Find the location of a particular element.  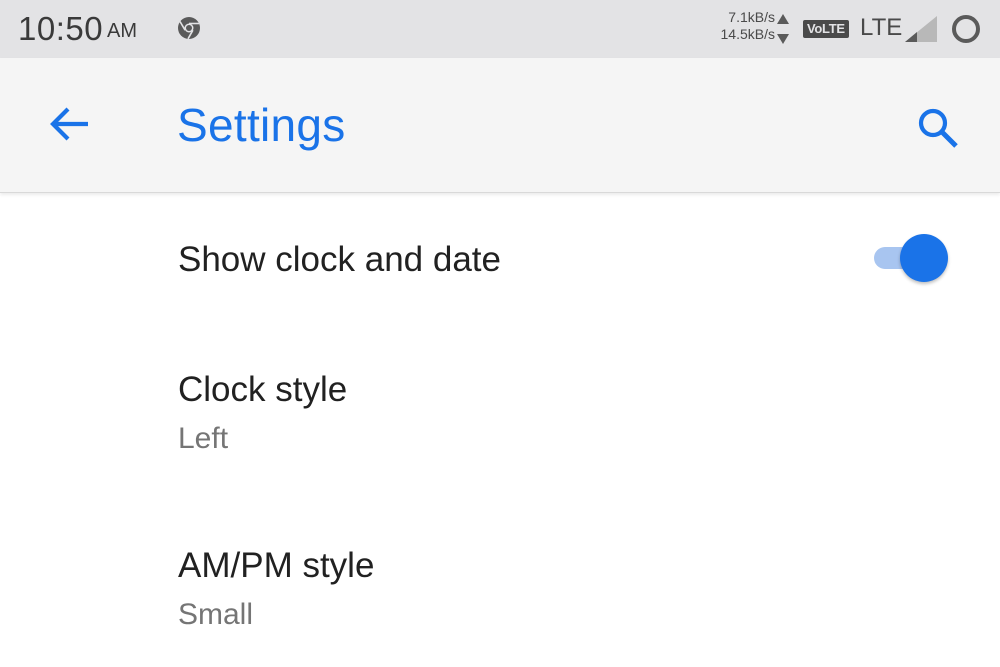

search-icon is located at coordinates (938, 128).